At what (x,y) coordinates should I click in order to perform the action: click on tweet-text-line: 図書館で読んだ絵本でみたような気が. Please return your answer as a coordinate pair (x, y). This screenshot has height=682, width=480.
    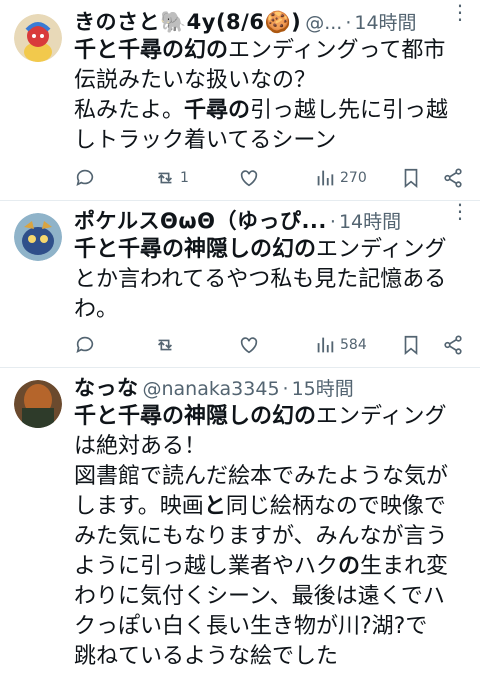
    Looking at the image, I should click on (273, 477).